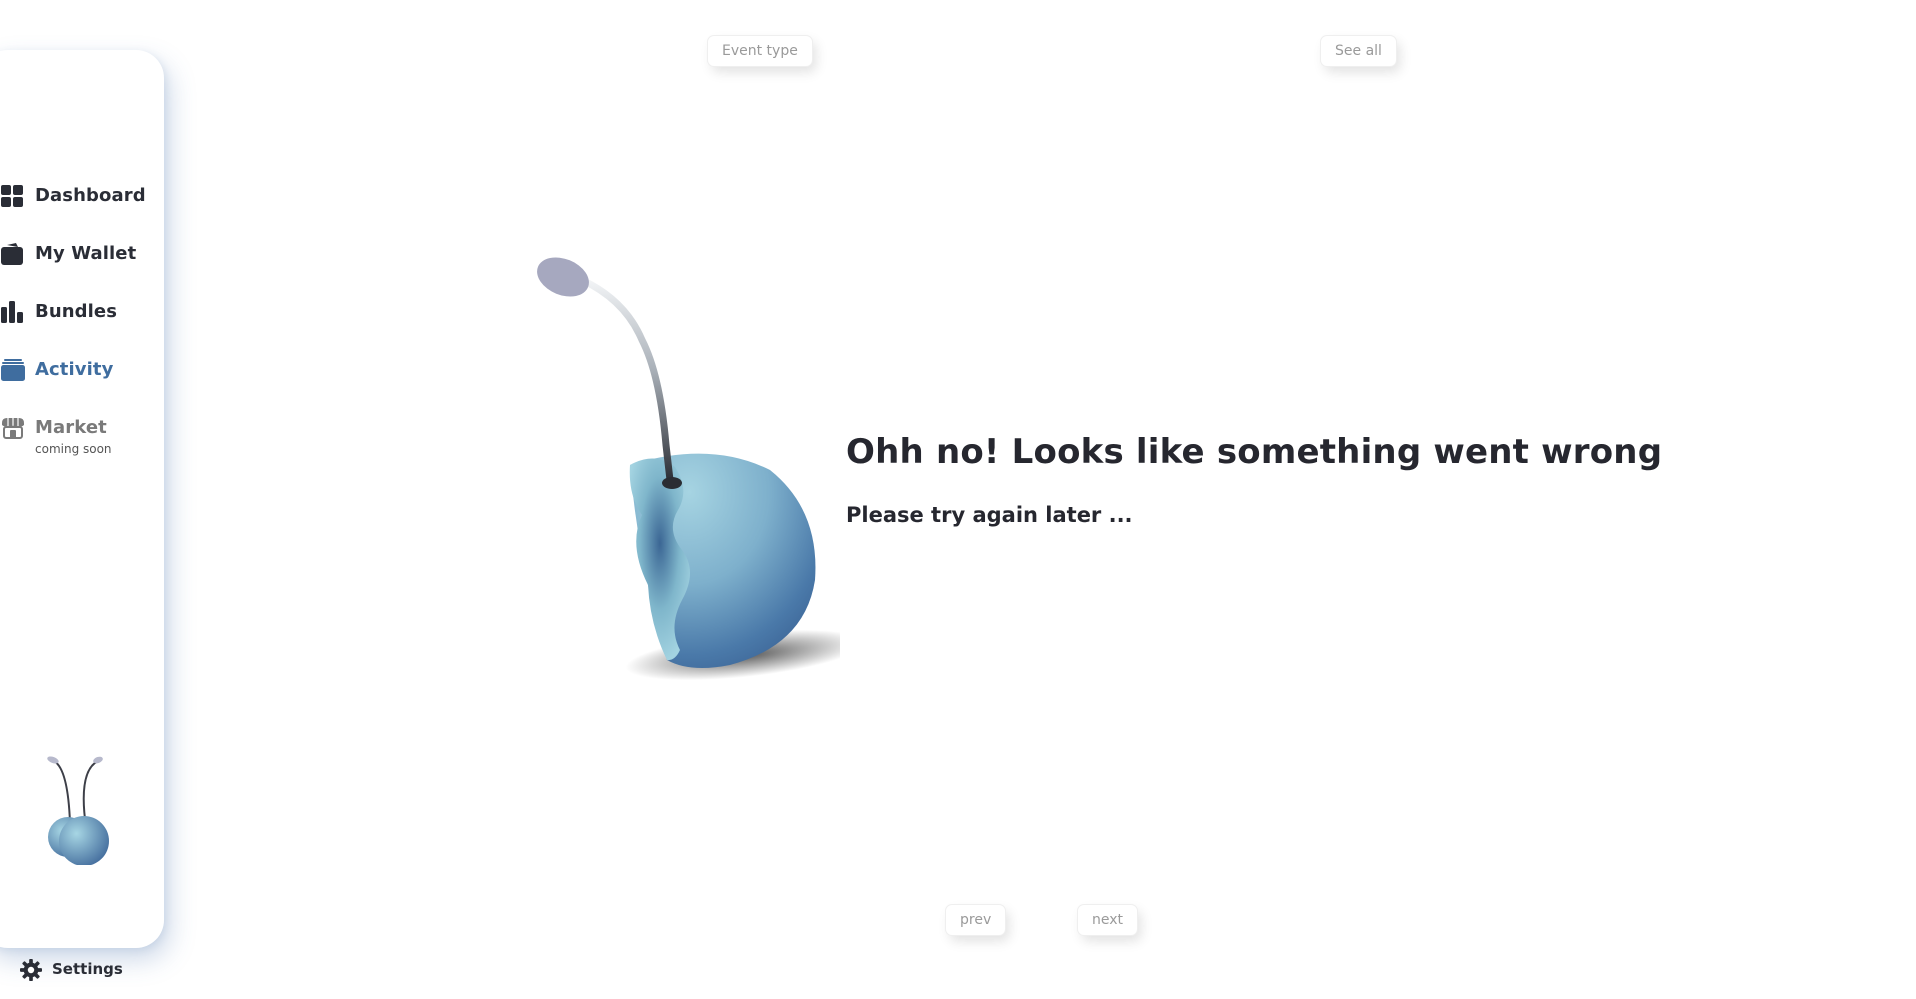 The width and height of the screenshot is (1916, 999). Describe the element at coordinates (71, 427) in the screenshot. I see `sidebar-item-label: Market` at that location.